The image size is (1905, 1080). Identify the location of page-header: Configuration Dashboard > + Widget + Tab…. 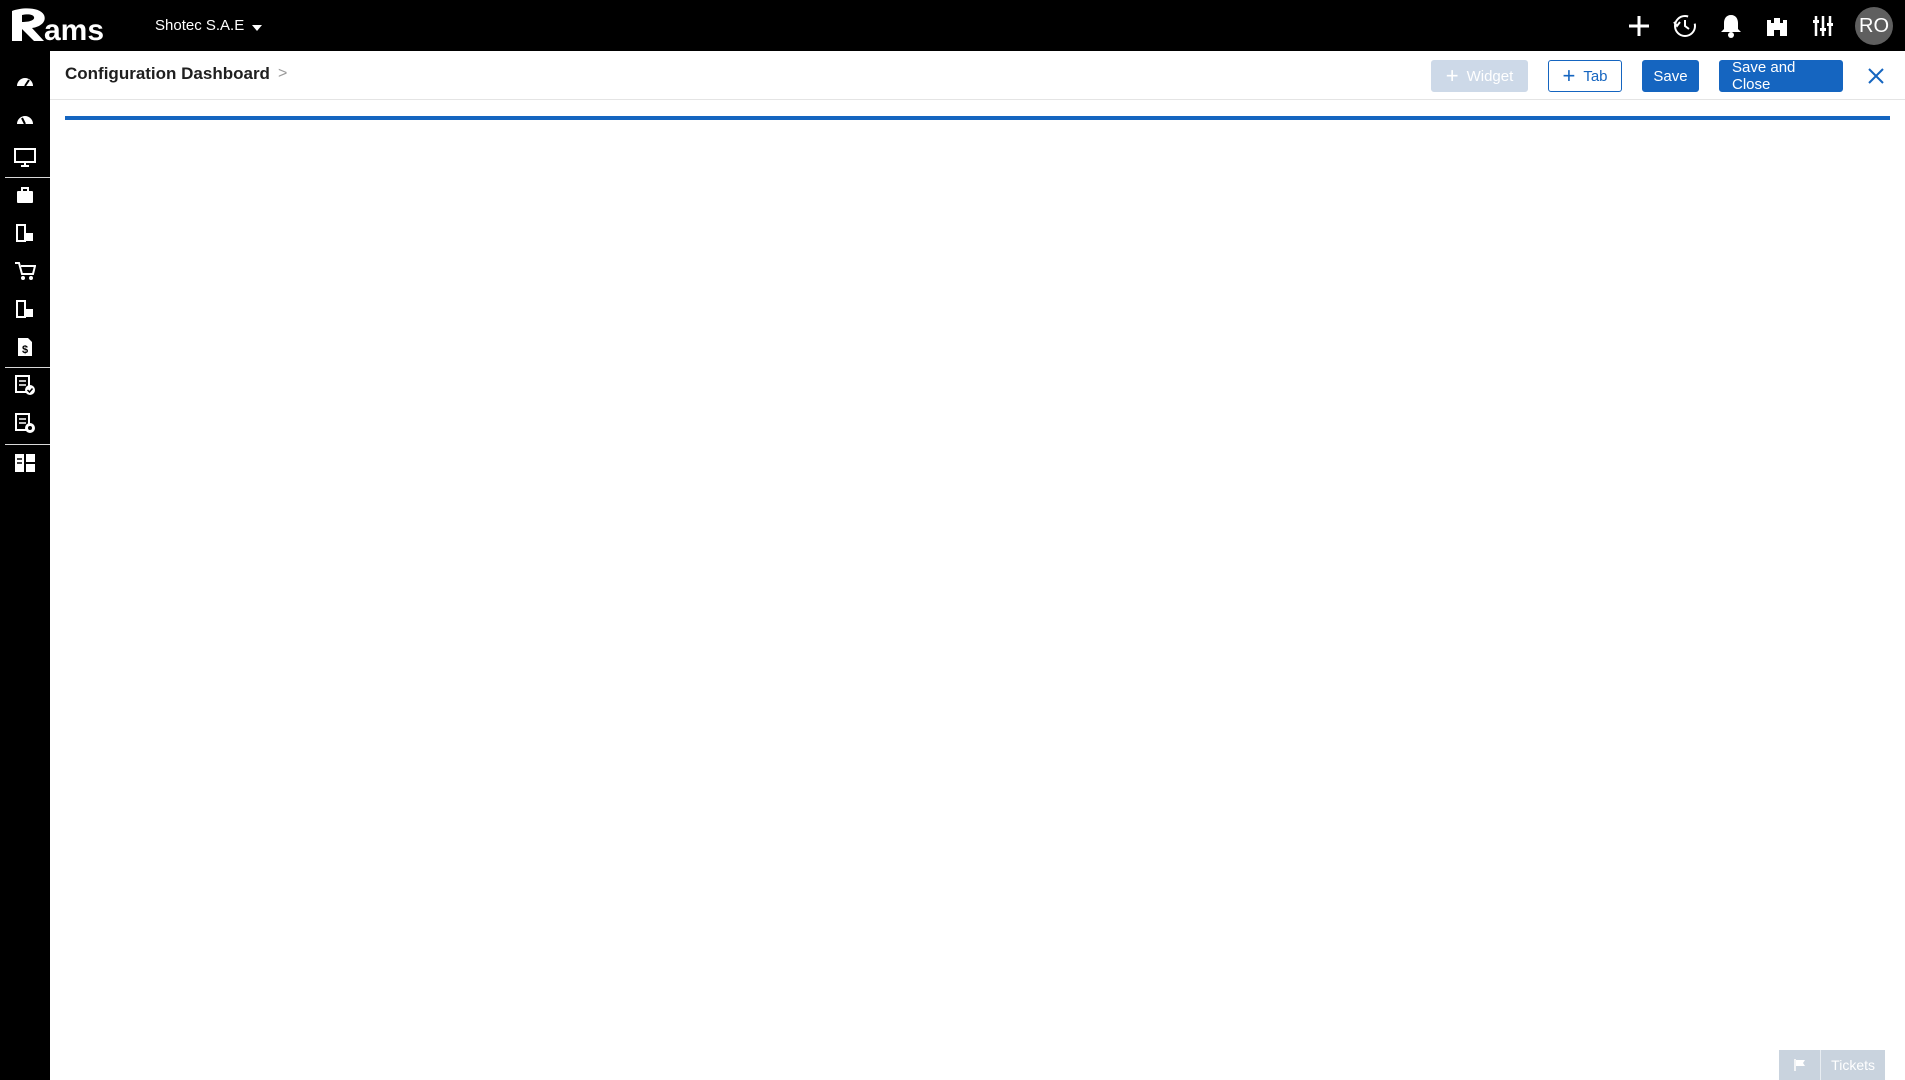
(977, 75).